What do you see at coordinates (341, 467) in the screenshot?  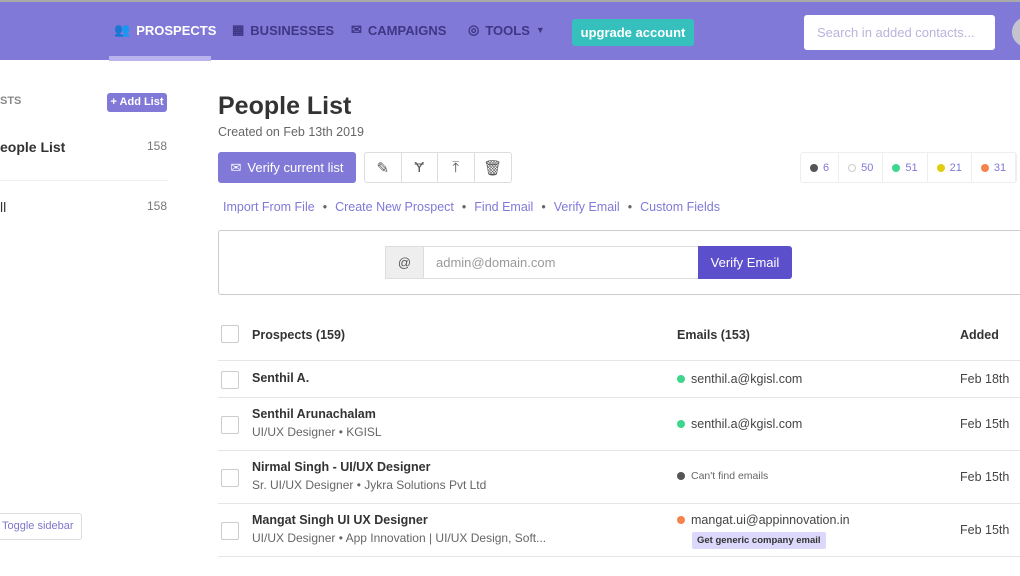 I see `prospect-name: Nirmal Singh - UI/UX Designer` at bounding box center [341, 467].